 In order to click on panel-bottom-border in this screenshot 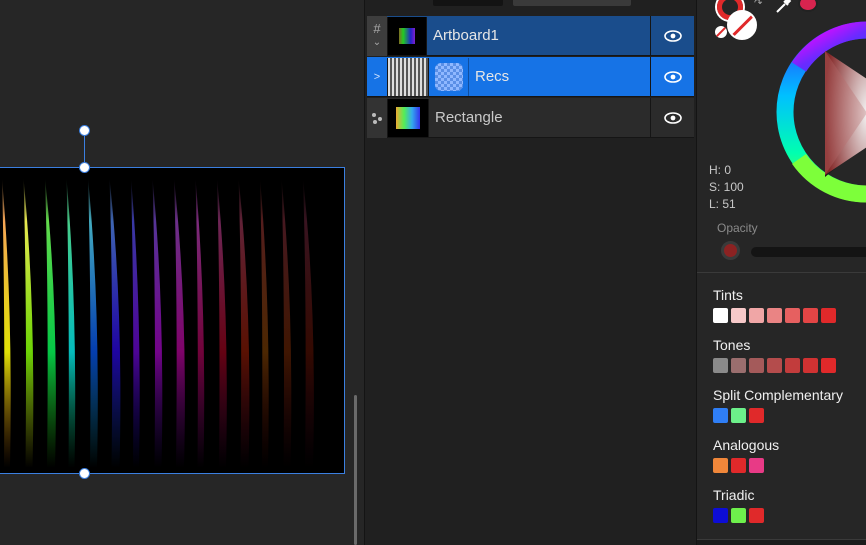, I will do `click(781, 542)`.